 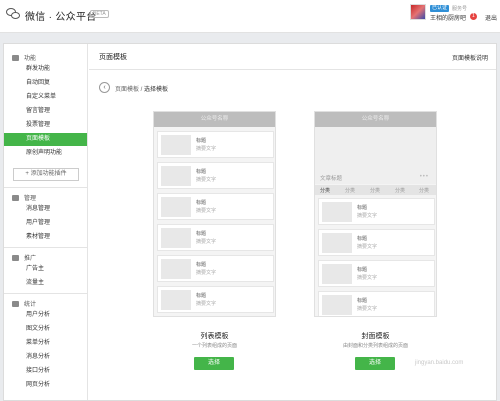 What do you see at coordinates (331, 179) in the screenshot?
I see `cover-title: 文章标题` at bounding box center [331, 179].